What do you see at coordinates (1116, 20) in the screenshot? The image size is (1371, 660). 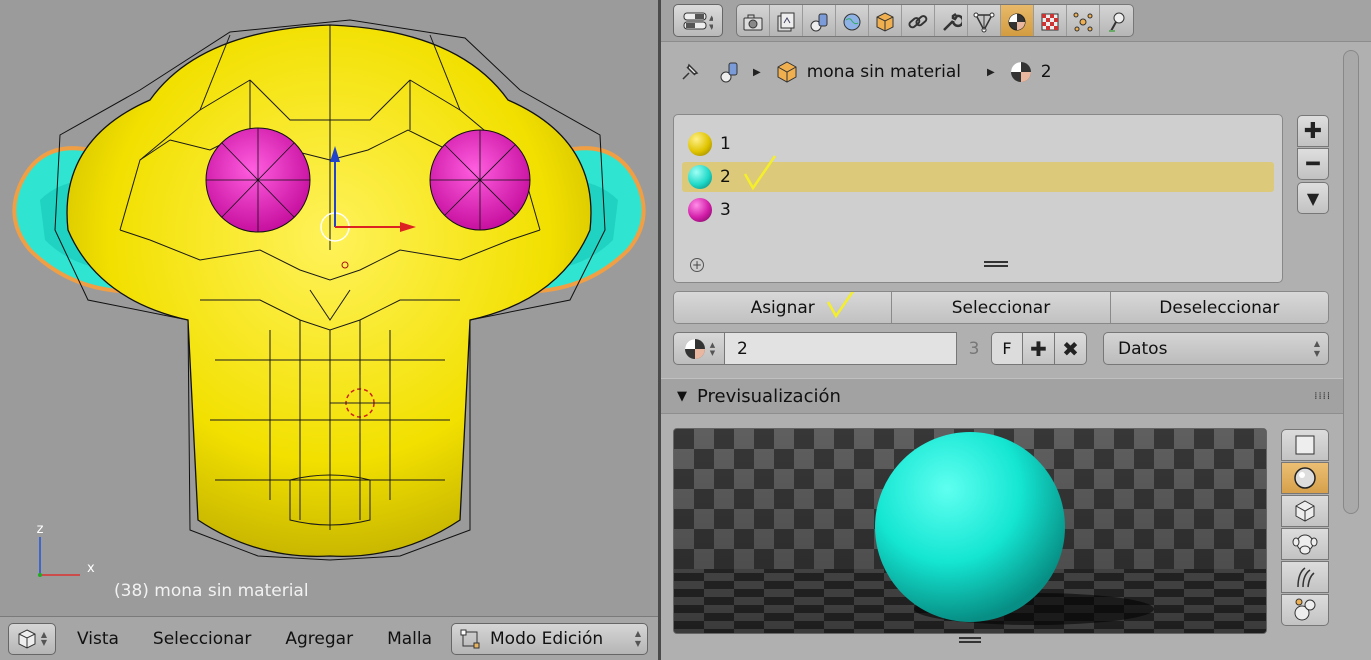 I see `tab-physics` at bounding box center [1116, 20].